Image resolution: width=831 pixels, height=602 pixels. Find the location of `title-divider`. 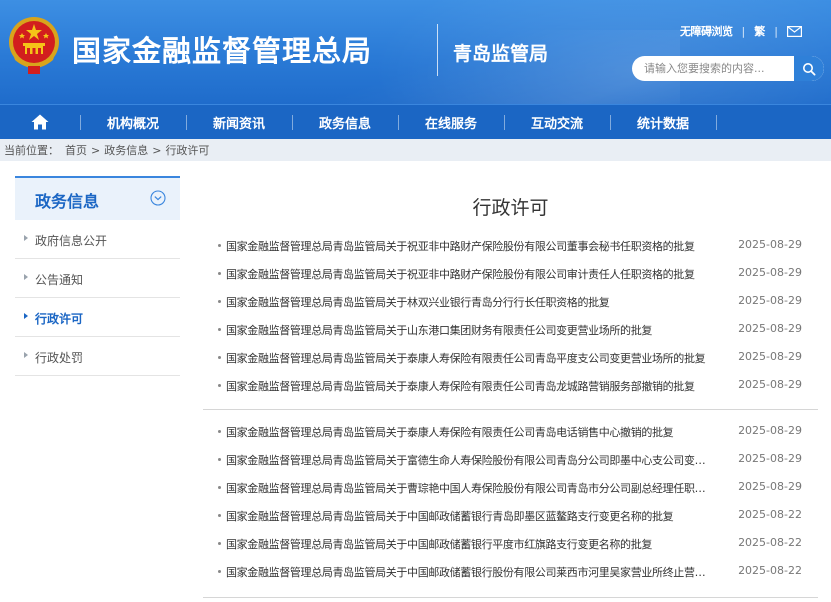

title-divider is located at coordinates (437, 50).